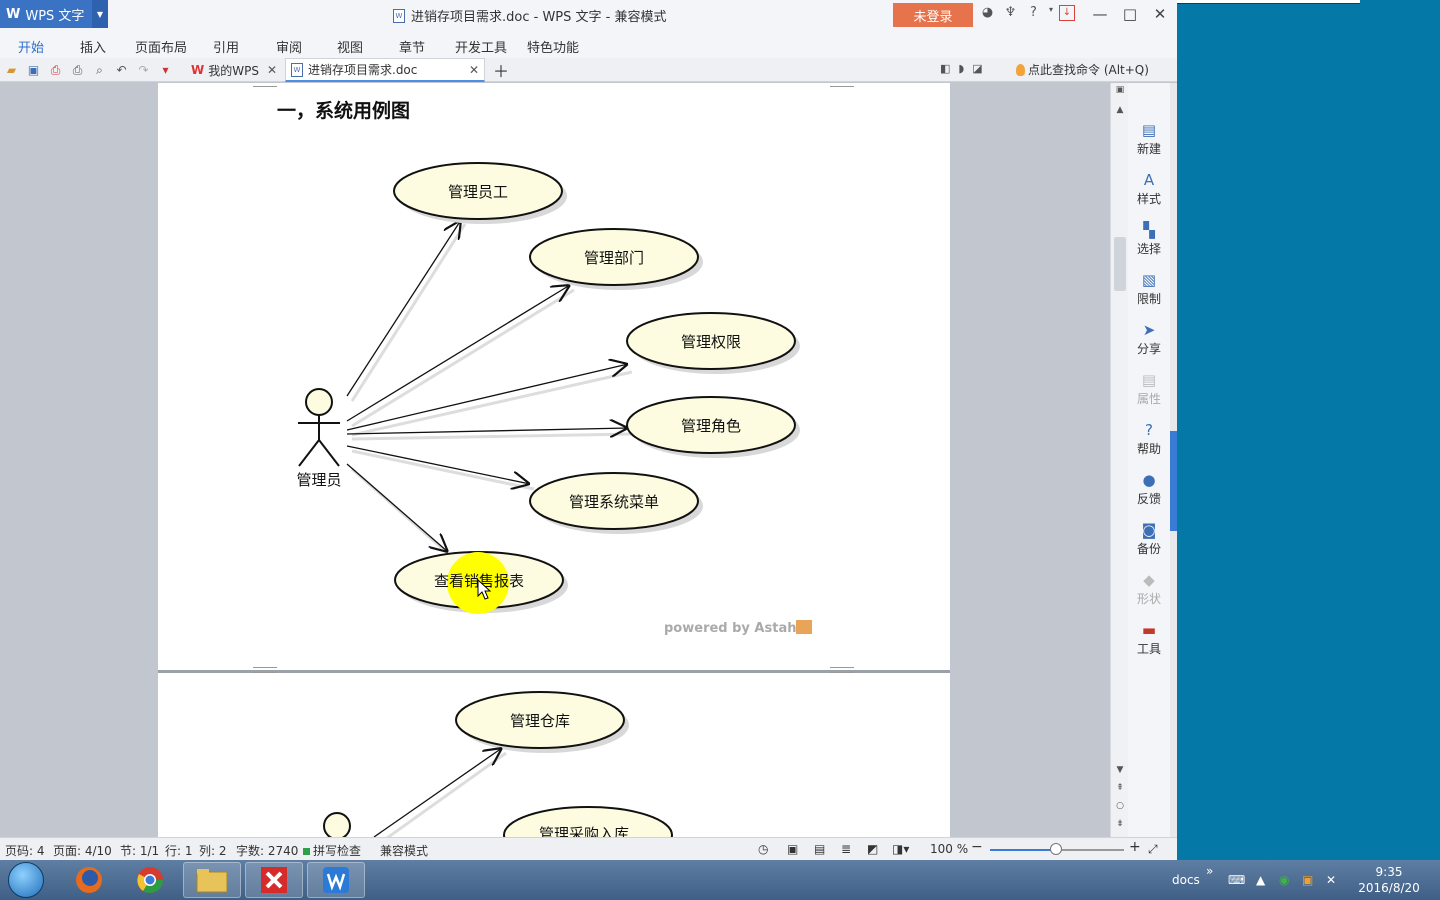 The image size is (1440, 900). Describe the element at coordinates (1260, 880) in the screenshot. I see `show-hidden-icons: ▲` at that location.